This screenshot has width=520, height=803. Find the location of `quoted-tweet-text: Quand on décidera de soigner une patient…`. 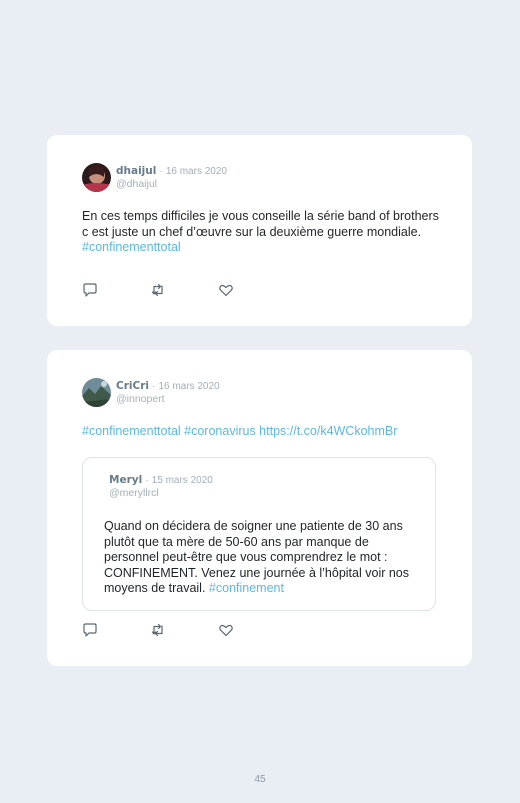

quoted-tweet-text: Quand on décidera de soigner une patient… is located at coordinates (261, 558).